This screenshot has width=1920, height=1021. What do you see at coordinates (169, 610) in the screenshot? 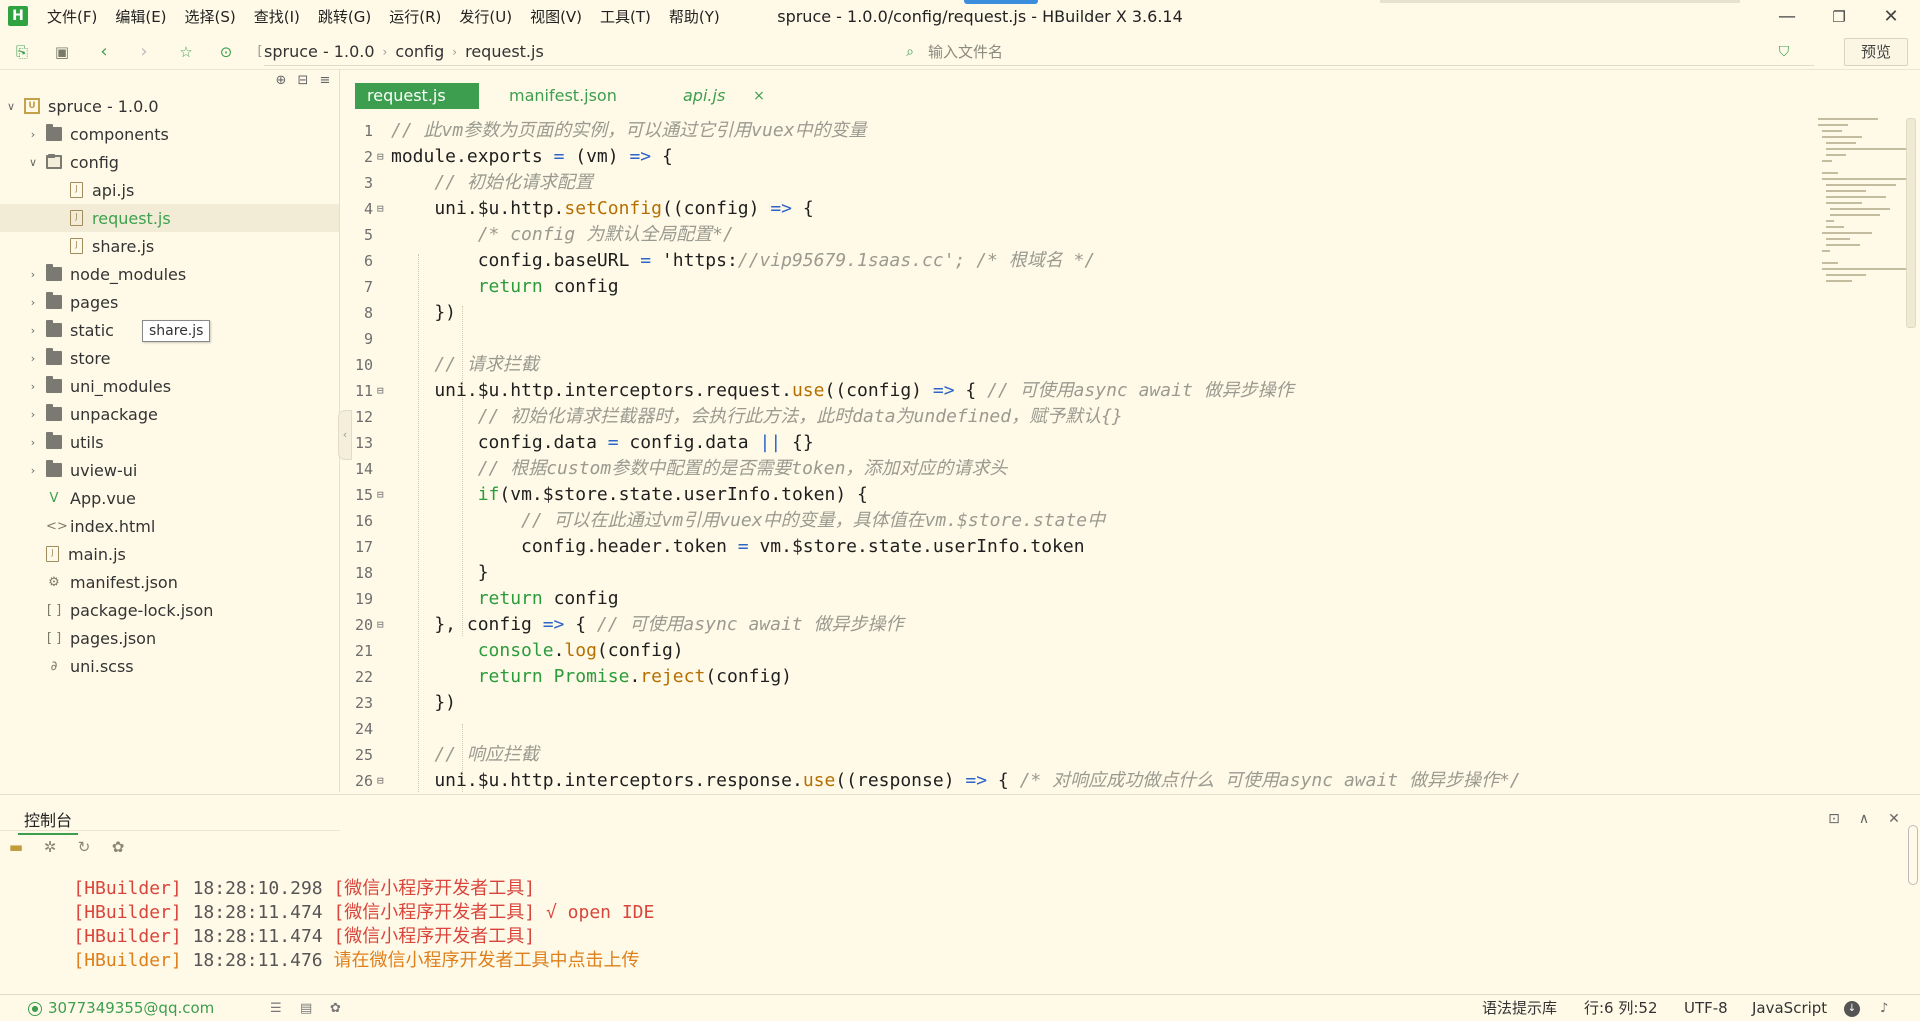
I see `tree-item-package-lock-json: [ ] package-lock.json` at bounding box center [169, 610].